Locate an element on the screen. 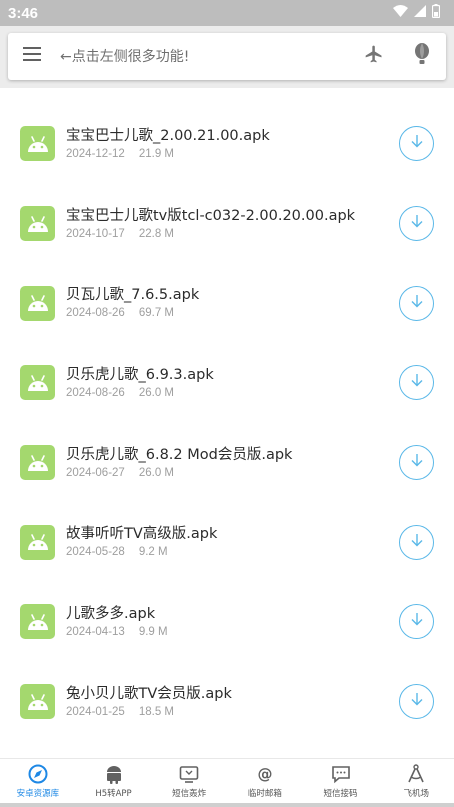 This screenshot has height=807, width=454. nav-label: 飞机场 is located at coordinates (416, 793).